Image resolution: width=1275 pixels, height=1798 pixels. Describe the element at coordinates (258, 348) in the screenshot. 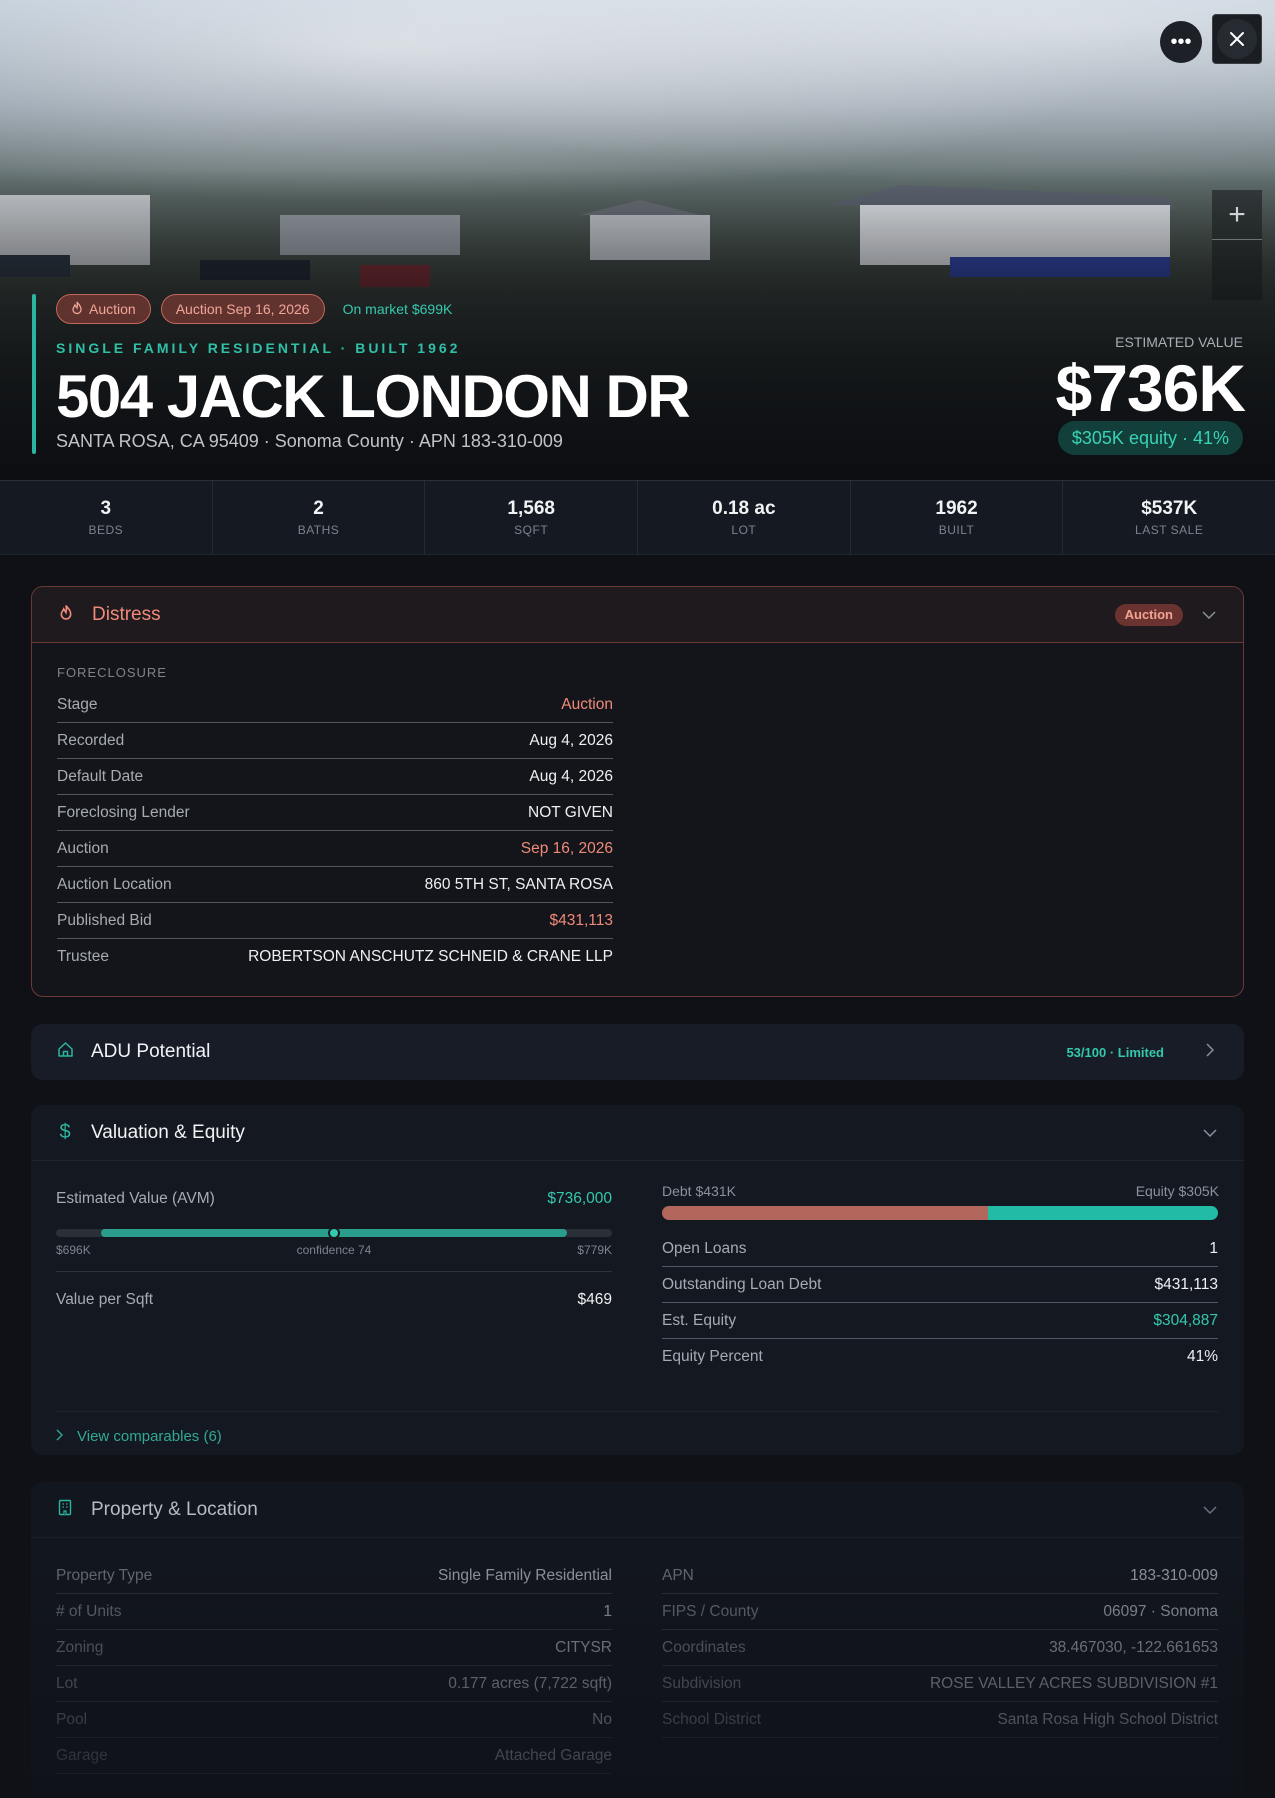

I see `property-type-eyebrow: SINGLE FAMILY RESIDENTIAL · BUILT 1962` at that location.